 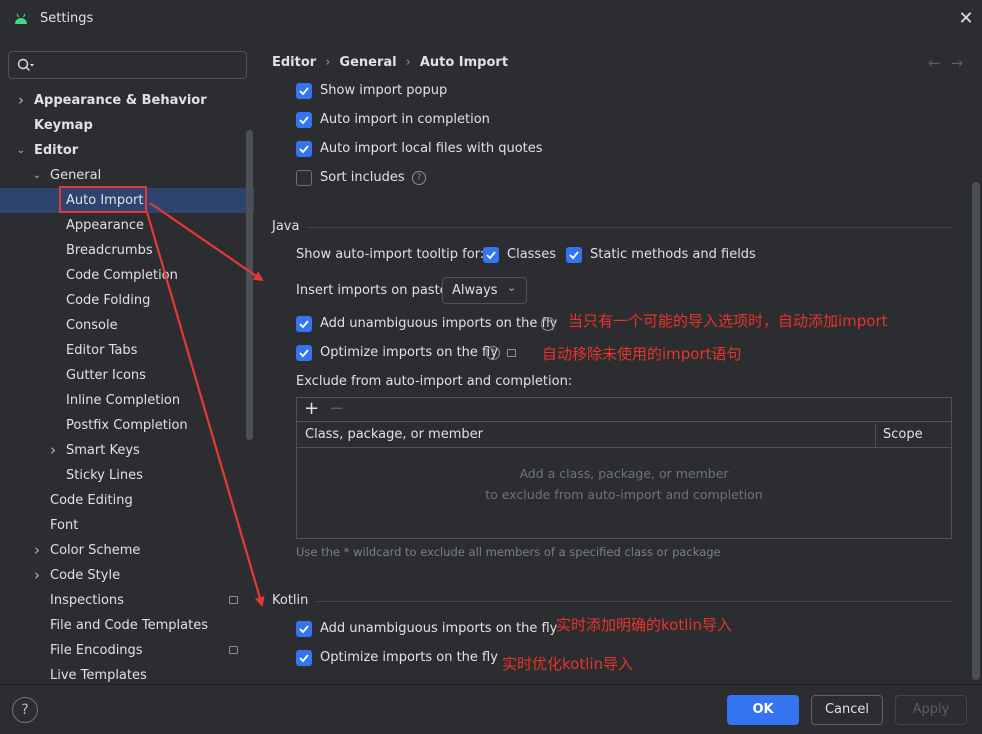 What do you see at coordinates (568, 664) in the screenshot?
I see `annotation-kotlin-optimize: 实时优化kotlin导入` at bounding box center [568, 664].